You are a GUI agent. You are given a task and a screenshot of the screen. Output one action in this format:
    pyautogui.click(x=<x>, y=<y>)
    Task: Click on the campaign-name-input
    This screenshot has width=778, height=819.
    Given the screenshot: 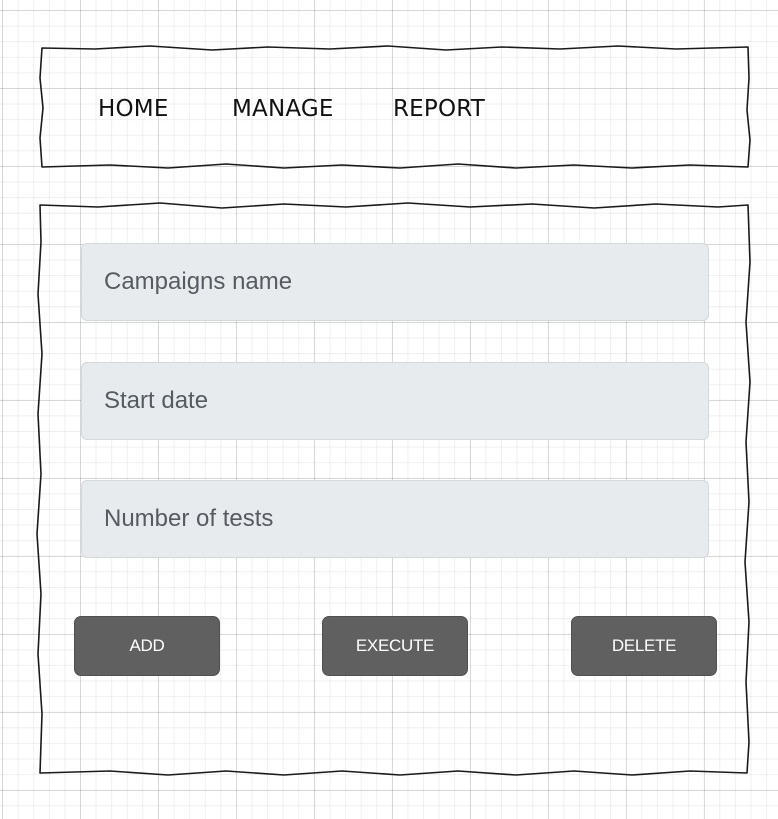 What is the action you would take?
    pyautogui.click(x=395, y=282)
    